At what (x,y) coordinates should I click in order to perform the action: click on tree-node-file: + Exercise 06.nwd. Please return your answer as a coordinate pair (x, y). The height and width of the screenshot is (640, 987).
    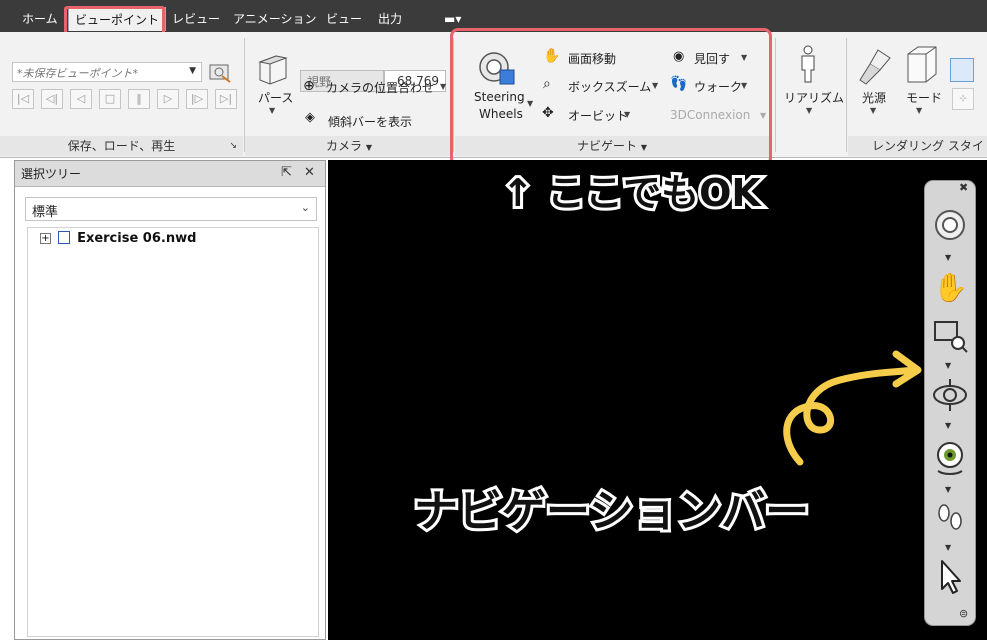
    Looking at the image, I should click on (118, 238).